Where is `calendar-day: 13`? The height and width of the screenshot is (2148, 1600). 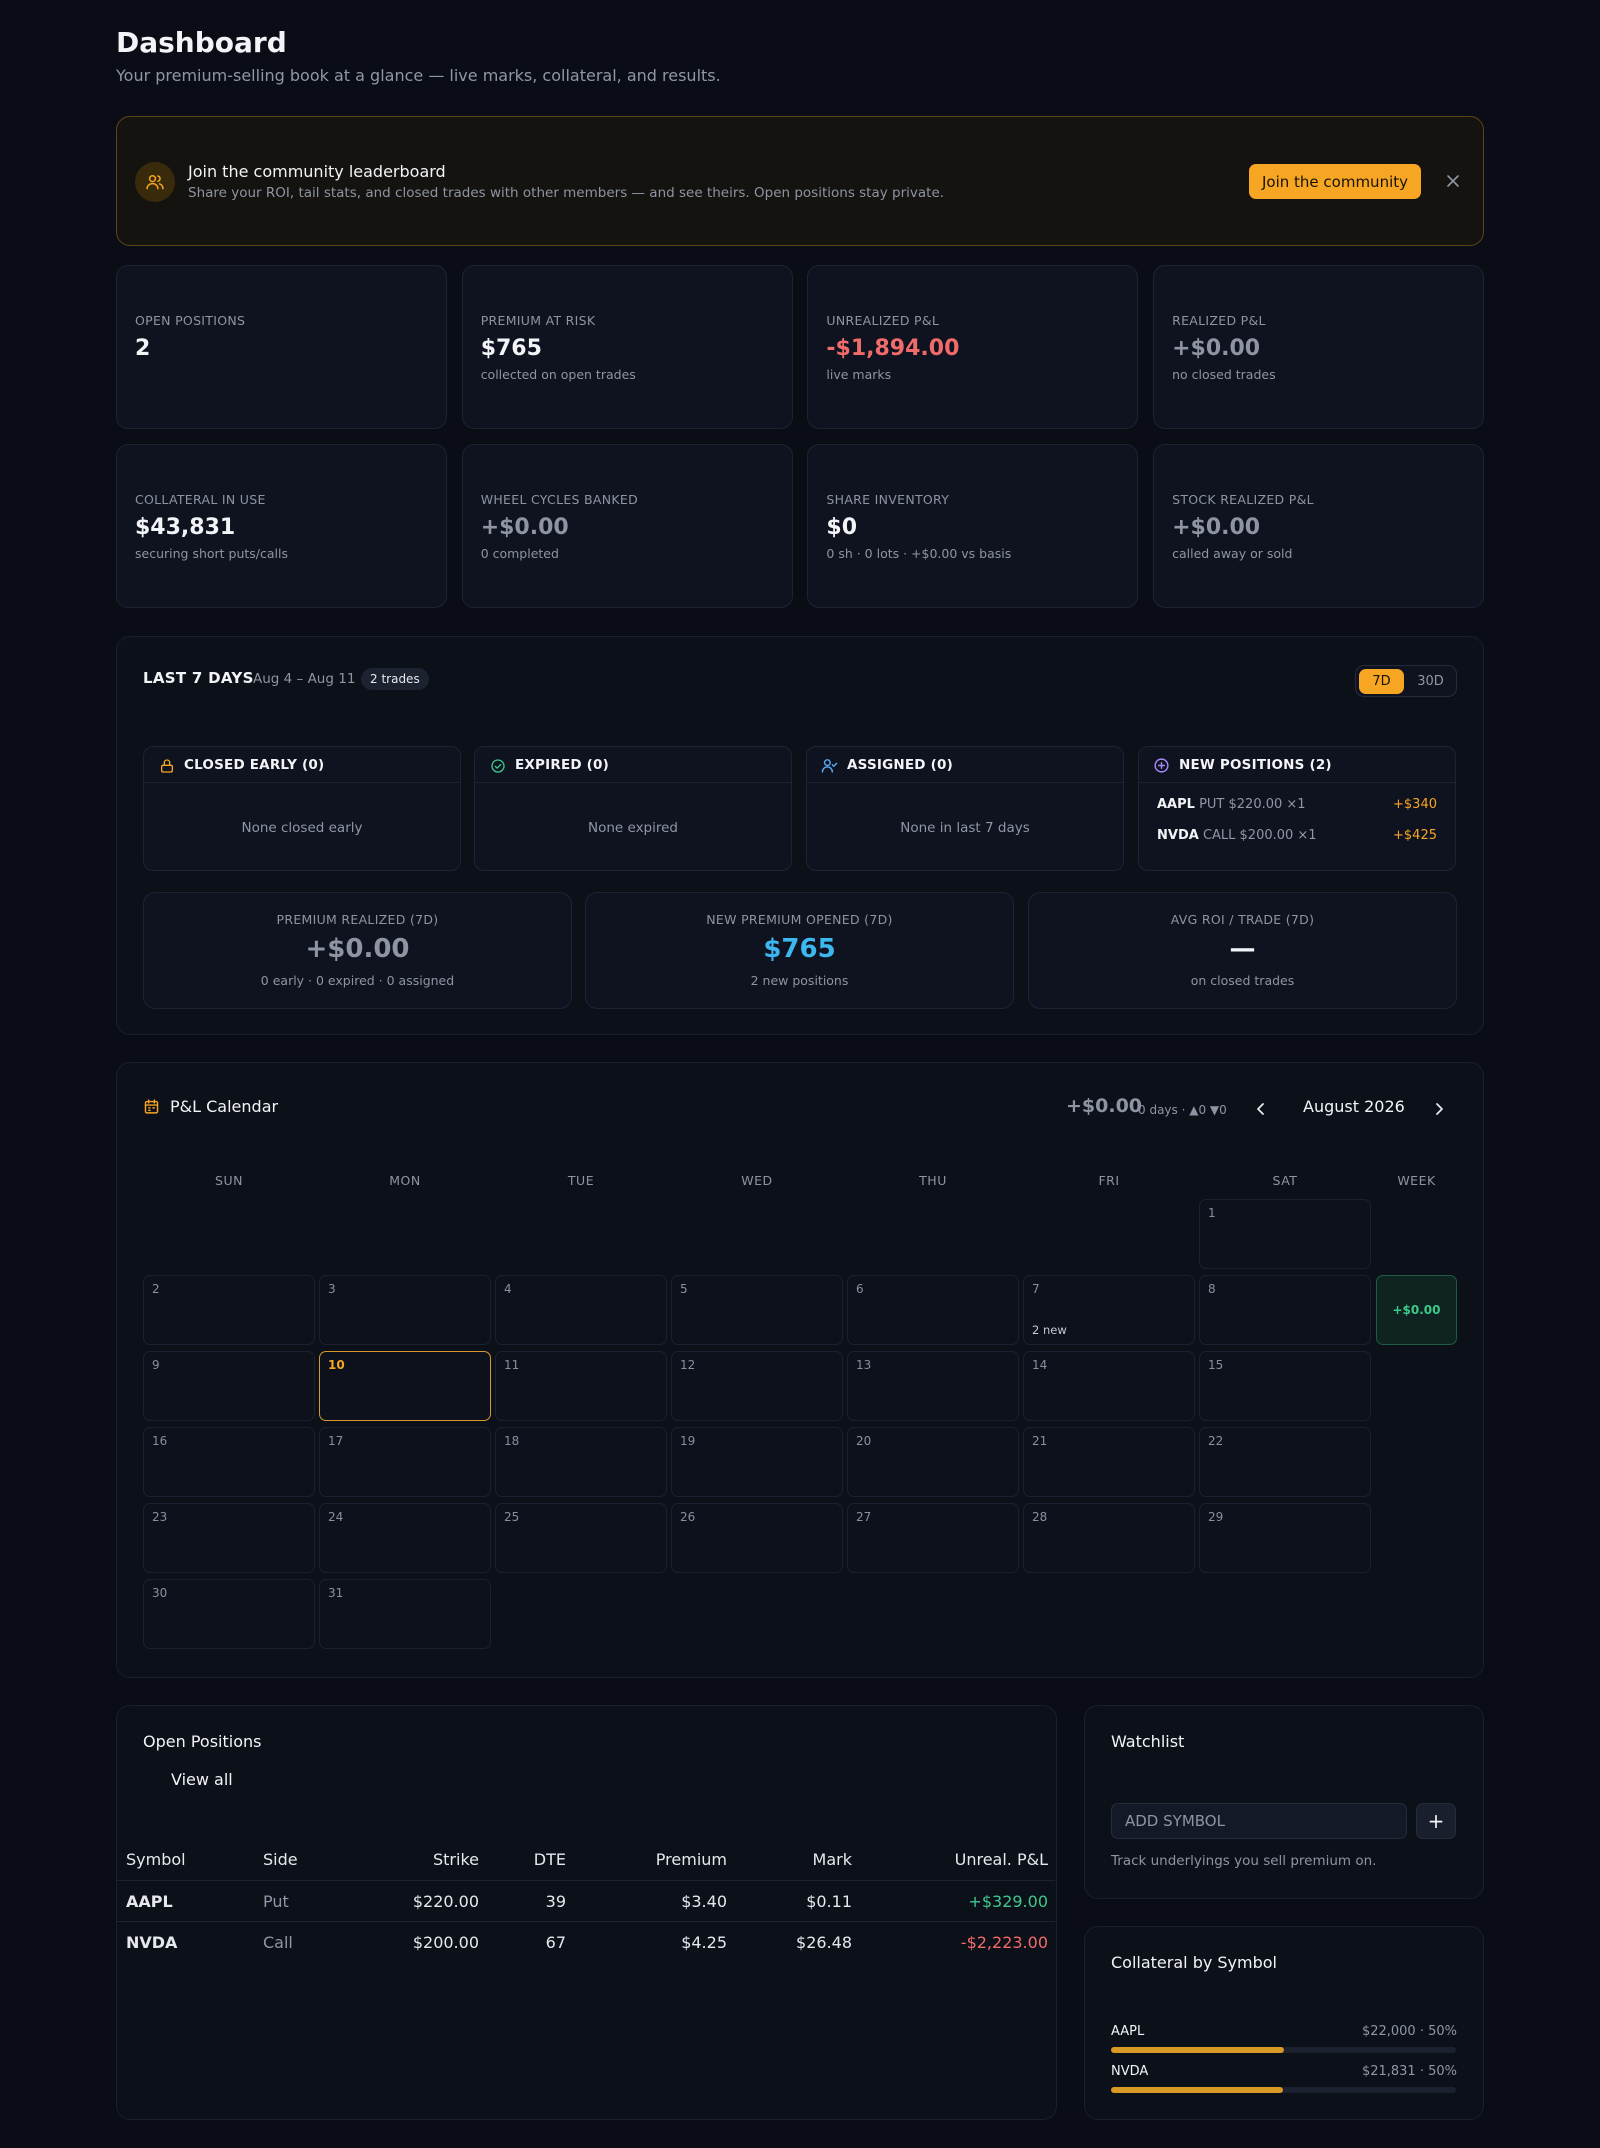
calendar-day: 13 is located at coordinates (933, 1386).